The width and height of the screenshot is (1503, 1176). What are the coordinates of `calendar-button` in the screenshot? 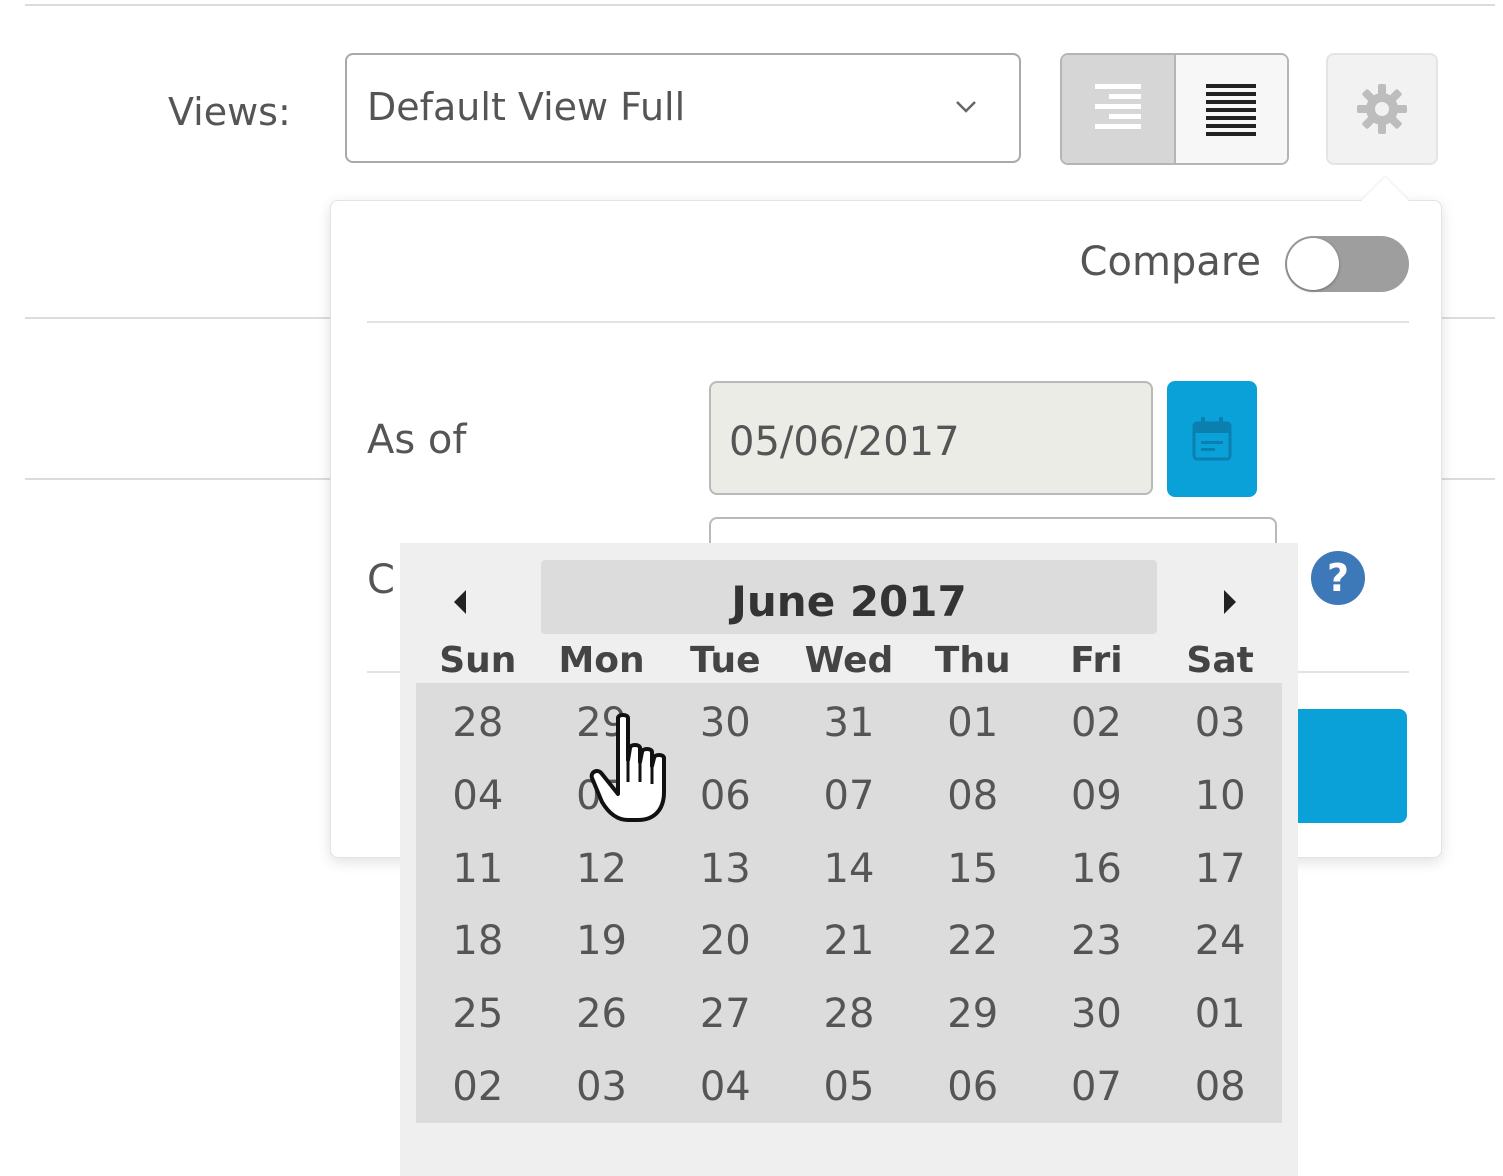 It's located at (1212, 439).